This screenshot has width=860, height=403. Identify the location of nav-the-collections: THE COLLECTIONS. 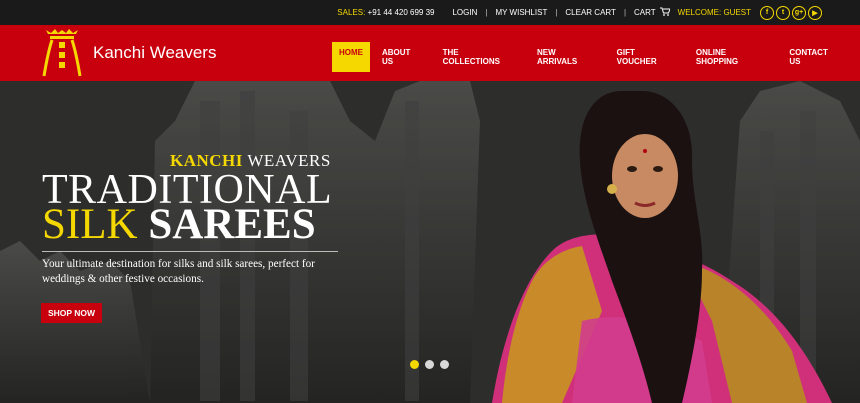
(480, 57).